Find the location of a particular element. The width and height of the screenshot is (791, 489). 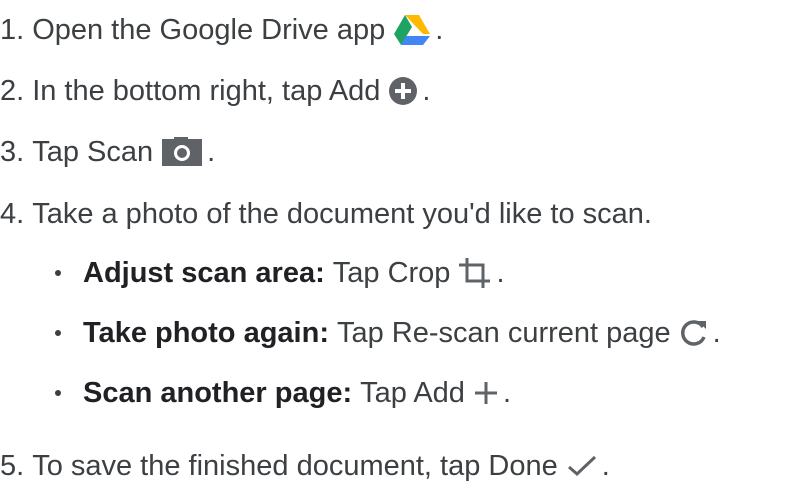

plus-icon is located at coordinates (486, 393).